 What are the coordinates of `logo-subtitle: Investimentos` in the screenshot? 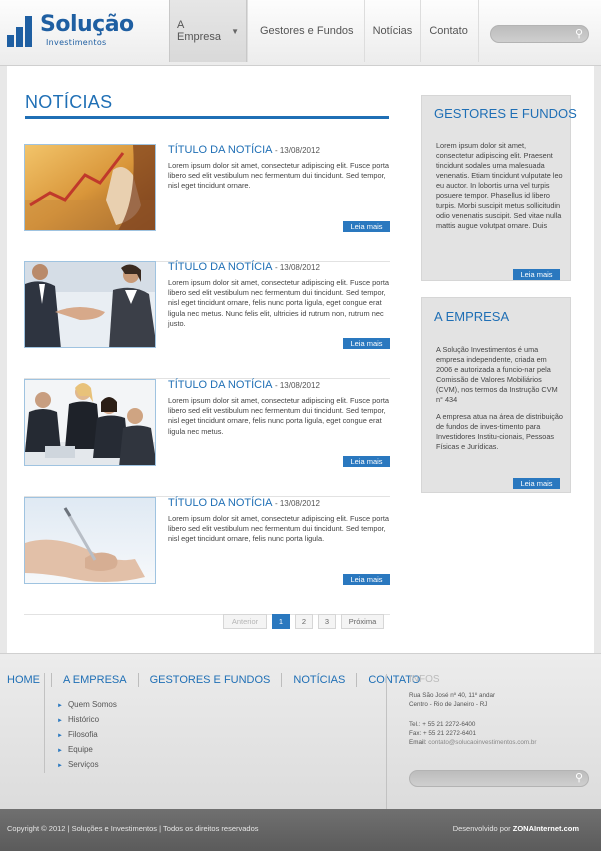 It's located at (76, 42).